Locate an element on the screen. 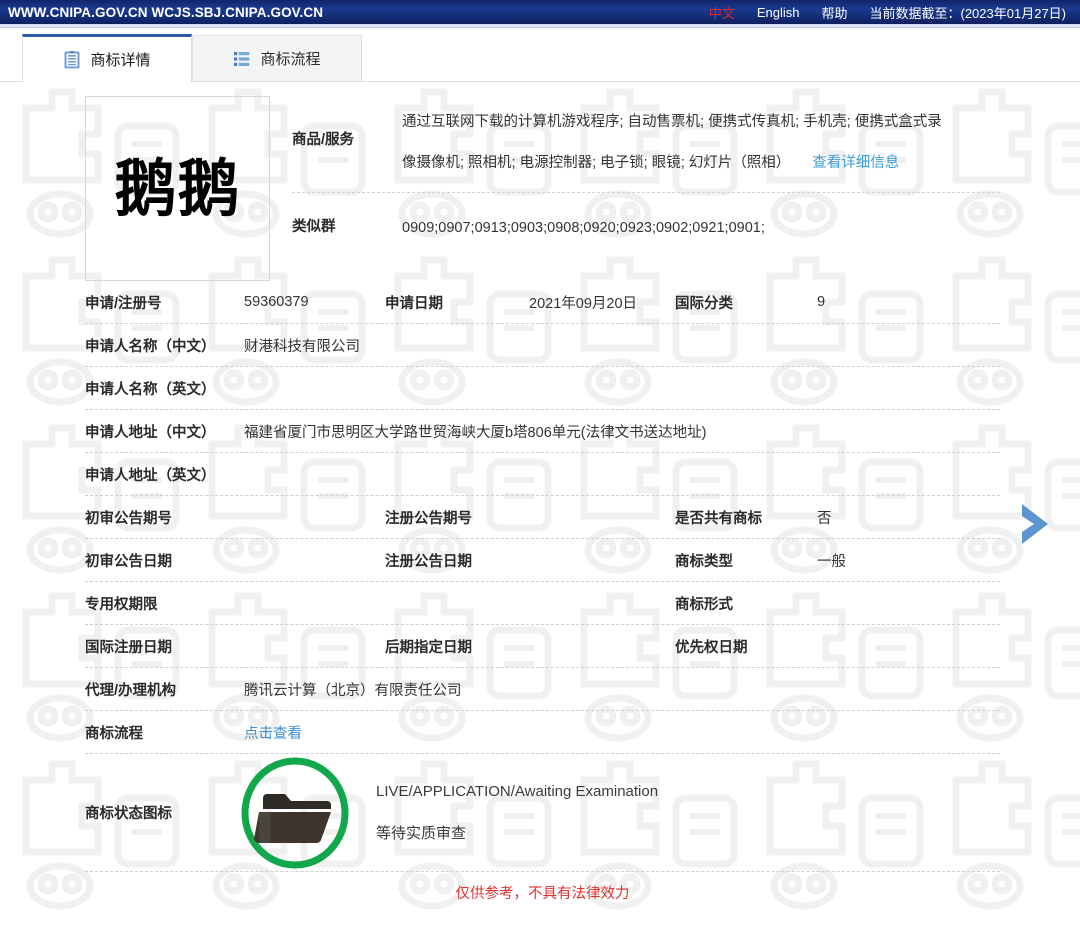 Image resolution: width=1080 pixels, height=928 pixels. row-application-number: 申请/注册号 59360379 申请日期 2021年09月20日 国际分类 9 is located at coordinates (542, 302).